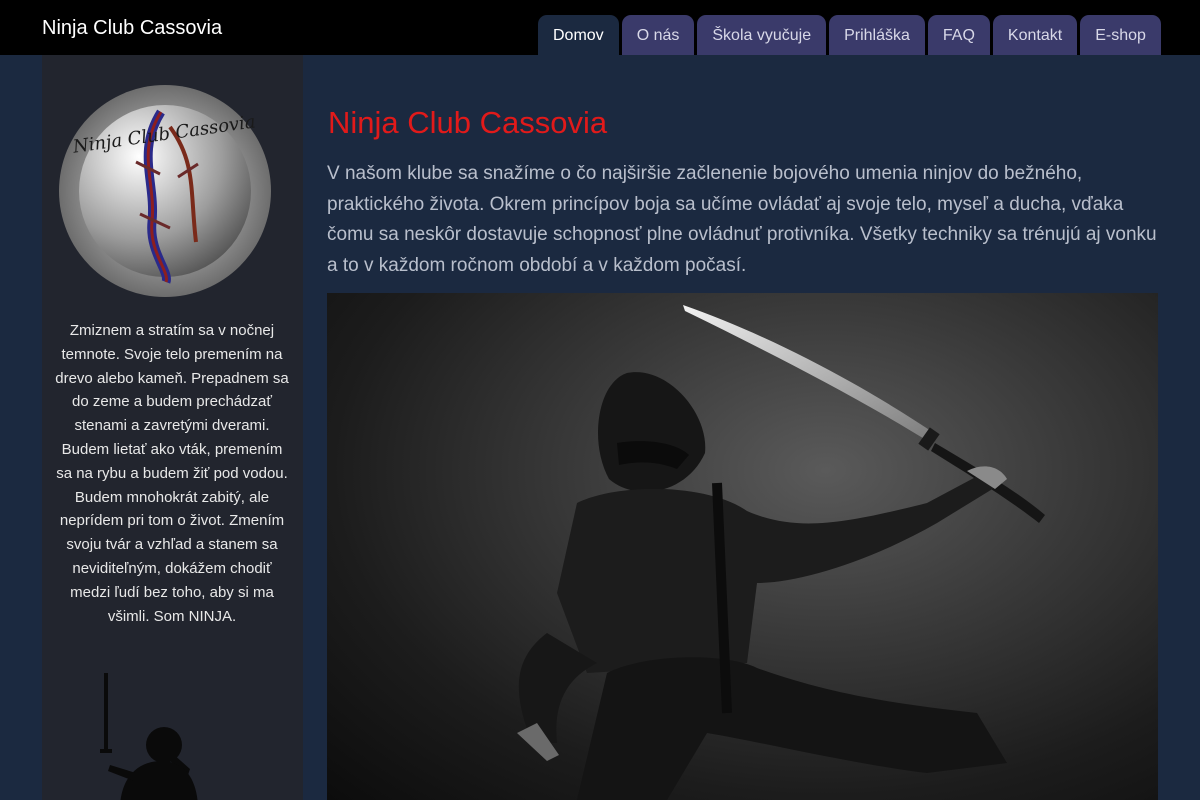 The height and width of the screenshot is (800, 1200). What do you see at coordinates (1120, 35) in the screenshot?
I see `tab-e-shop: E-shop` at bounding box center [1120, 35].